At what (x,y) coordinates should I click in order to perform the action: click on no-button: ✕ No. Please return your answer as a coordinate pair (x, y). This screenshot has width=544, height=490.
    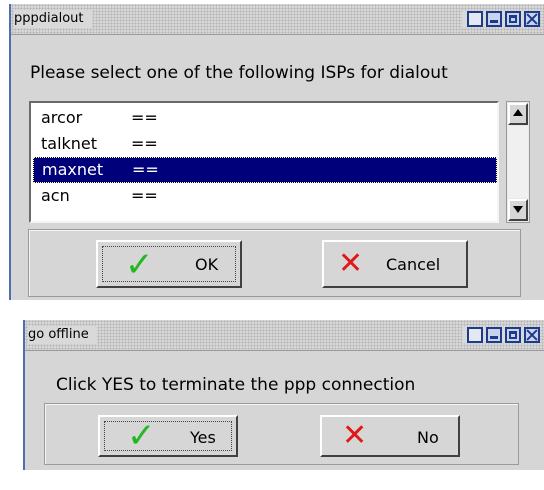
    Looking at the image, I should click on (390, 436).